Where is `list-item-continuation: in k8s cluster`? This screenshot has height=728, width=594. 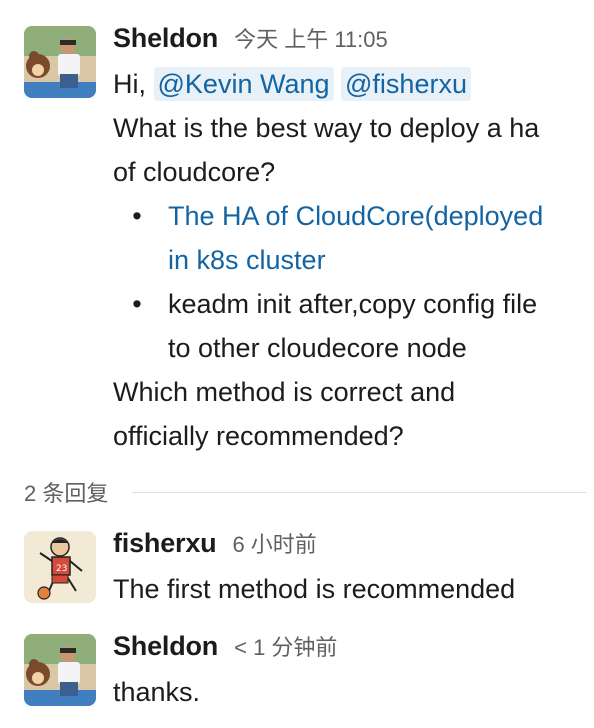
list-item-continuation: in k8s cluster is located at coordinates (349, 260).